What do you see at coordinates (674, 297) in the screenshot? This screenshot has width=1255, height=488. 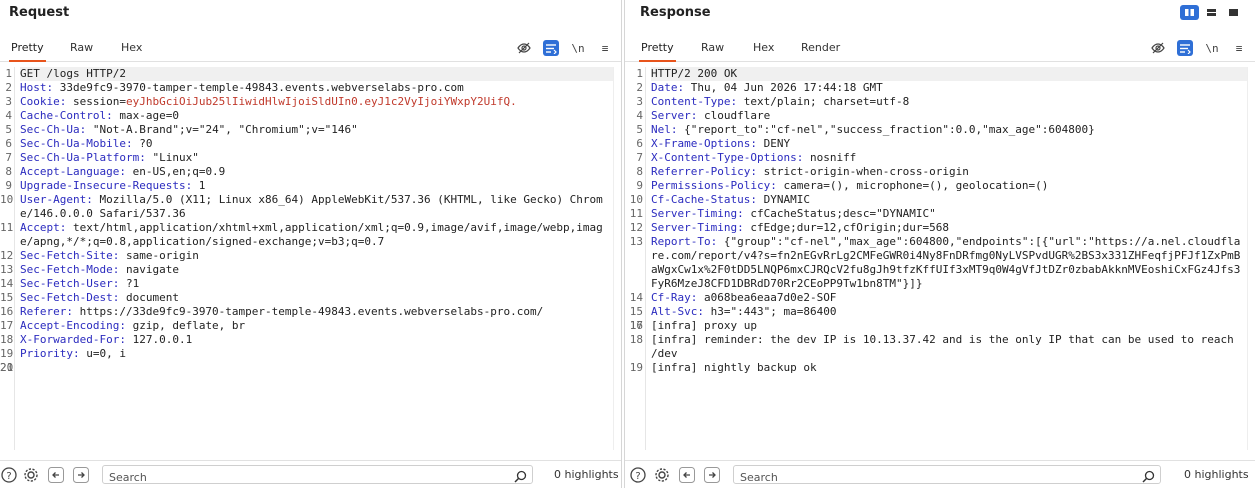 I see `header-name: Cf-Ray:` at bounding box center [674, 297].